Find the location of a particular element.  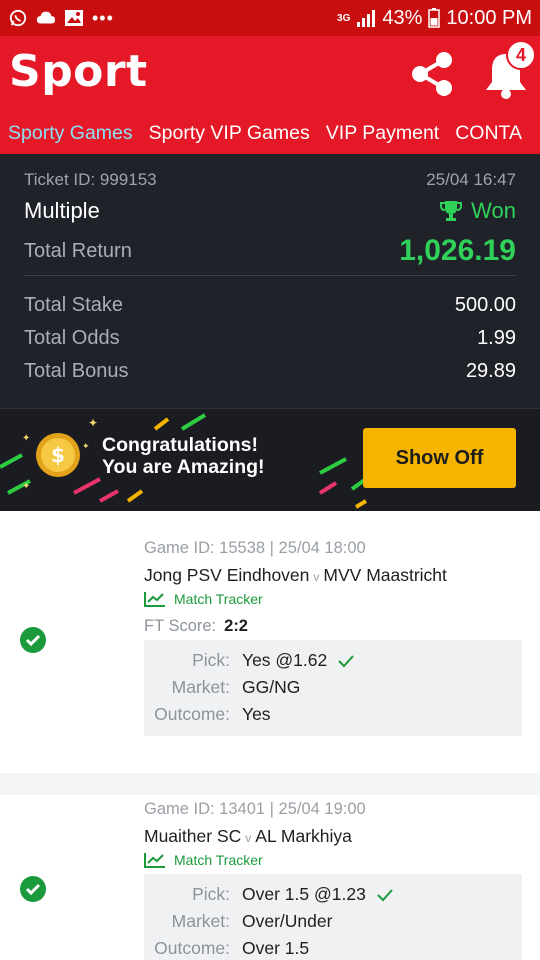

bet-type: Multiple is located at coordinates (62, 210).